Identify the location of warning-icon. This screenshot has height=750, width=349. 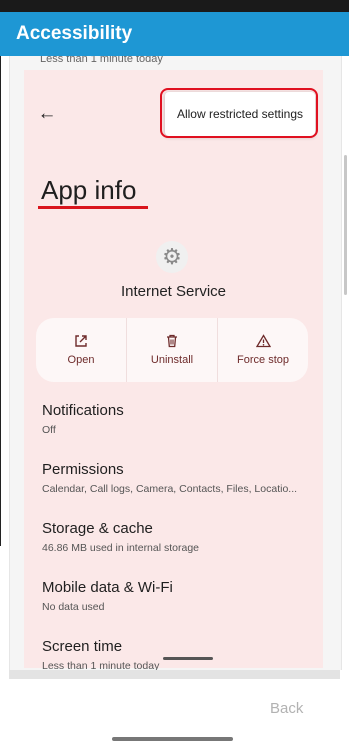
(263, 341).